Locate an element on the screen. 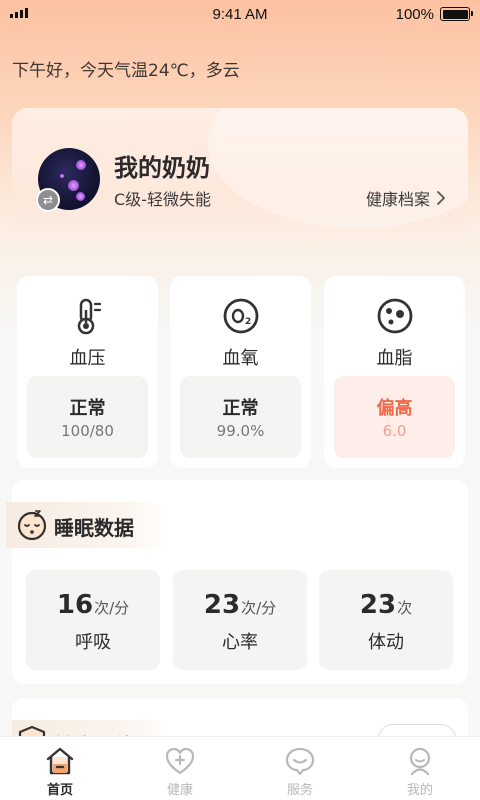 The width and height of the screenshot is (480, 800). metric-result: 正常 100/80 is located at coordinates (87, 417).